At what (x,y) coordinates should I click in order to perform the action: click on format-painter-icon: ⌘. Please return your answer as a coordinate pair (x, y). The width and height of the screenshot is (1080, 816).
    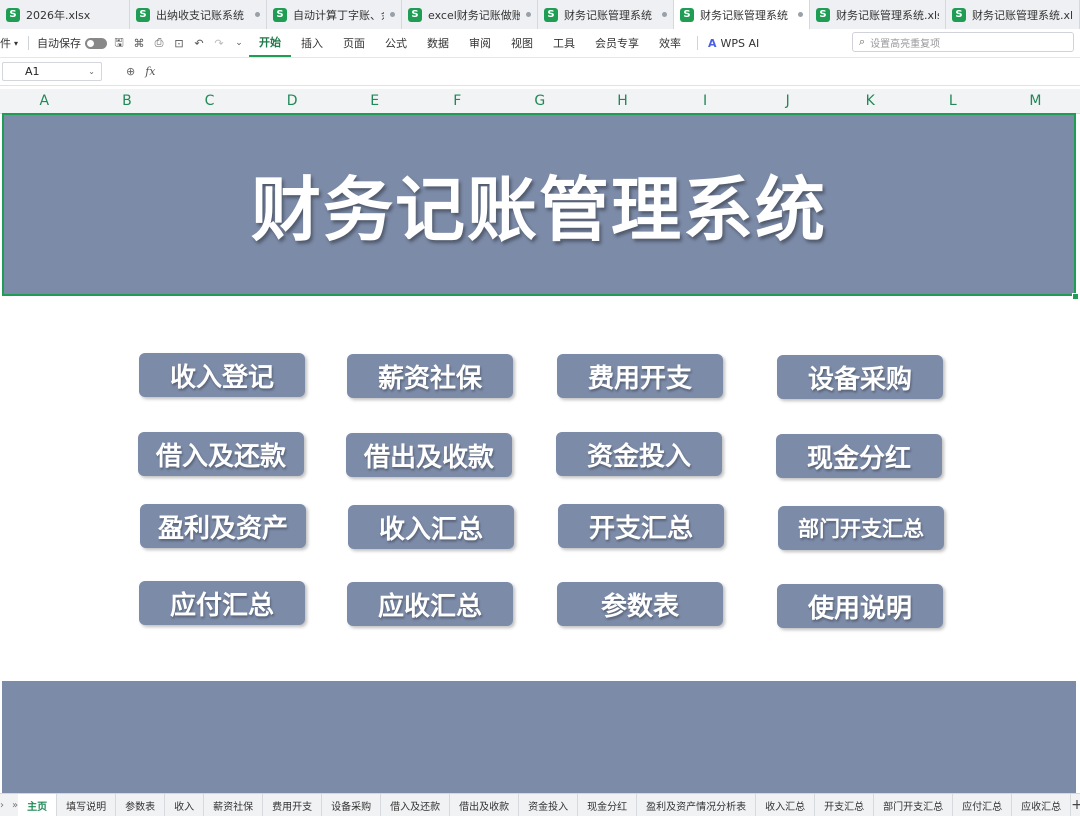
    Looking at the image, I should click on (139, 43).